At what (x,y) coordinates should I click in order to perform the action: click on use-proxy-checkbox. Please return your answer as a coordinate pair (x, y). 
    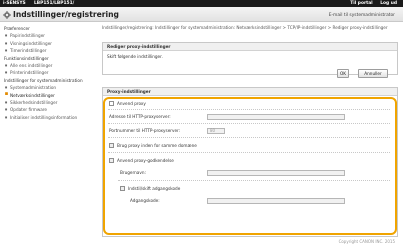
    Looking at the image, I should click on (111, 103).